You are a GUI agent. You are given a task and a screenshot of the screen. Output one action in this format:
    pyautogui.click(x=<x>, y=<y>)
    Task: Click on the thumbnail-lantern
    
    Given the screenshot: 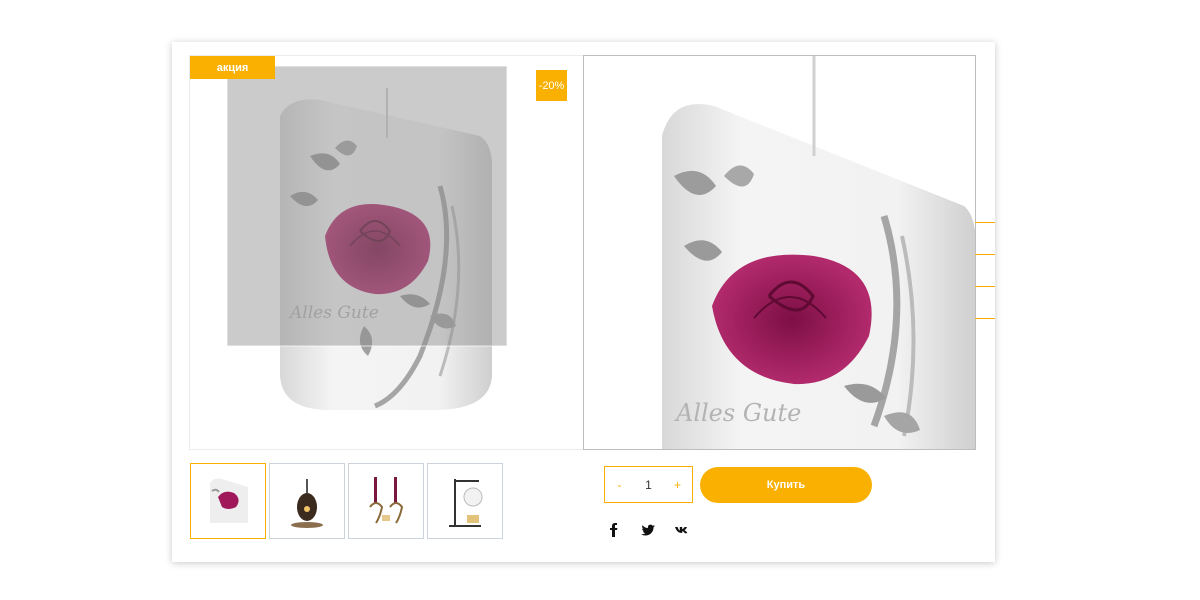 What is the action you would take?
    pyautogui.click(x=307, y=501)
    